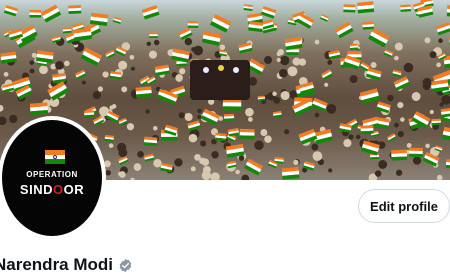  I want to click on india-flag-icon, so click(55, 157).